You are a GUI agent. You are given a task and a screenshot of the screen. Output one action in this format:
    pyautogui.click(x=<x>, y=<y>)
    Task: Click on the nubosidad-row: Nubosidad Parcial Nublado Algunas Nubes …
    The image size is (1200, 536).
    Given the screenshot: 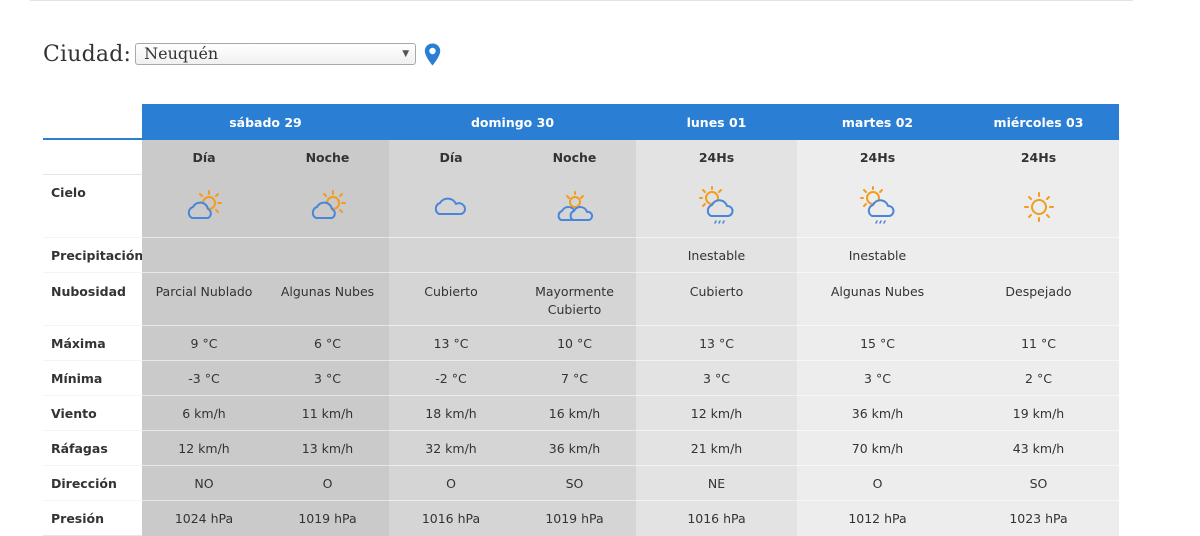 What is the action you would take?
    pyautogui.click(x=581, y=299)
    